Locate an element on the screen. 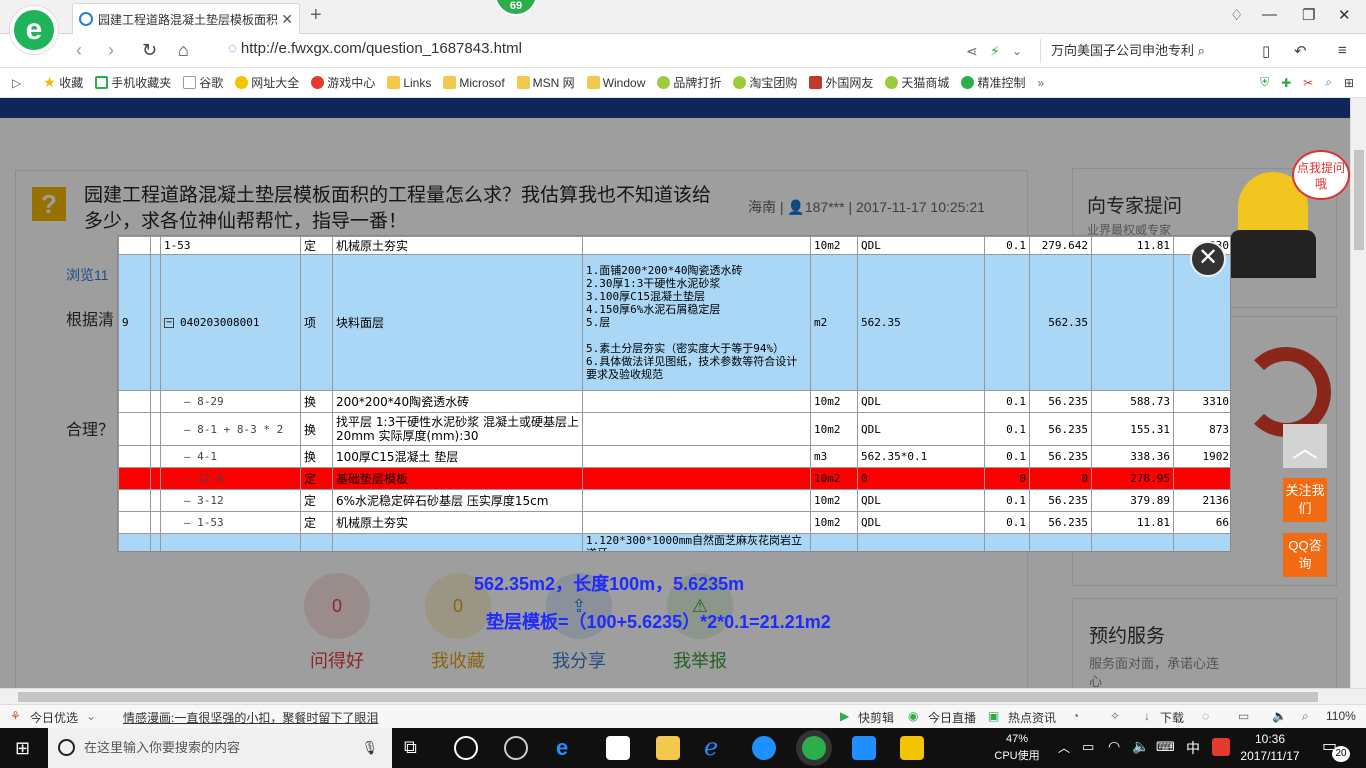 This screenshot has height=768, width=1366. mobile-icon: ▯ is located at coordinates (1266, 51).